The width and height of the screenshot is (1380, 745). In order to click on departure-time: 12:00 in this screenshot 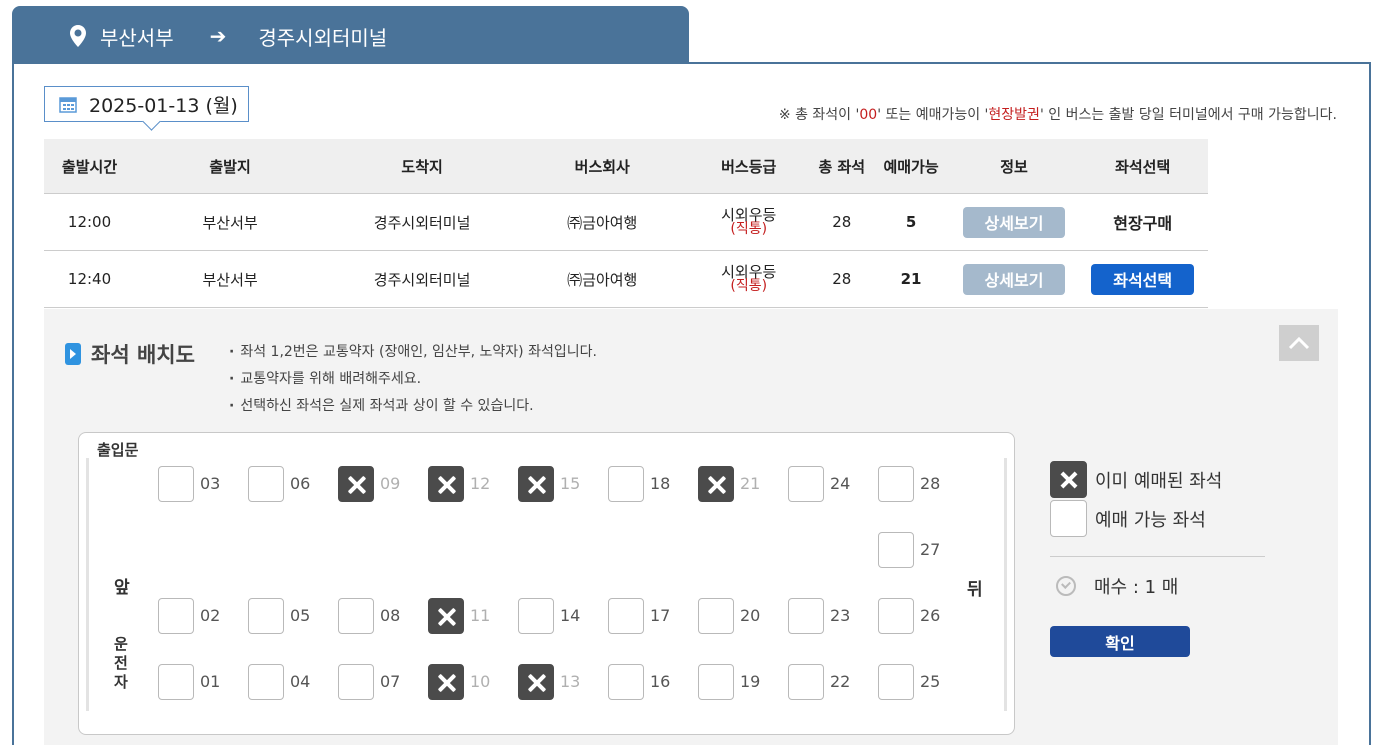, I will do `click(89, 222)`.